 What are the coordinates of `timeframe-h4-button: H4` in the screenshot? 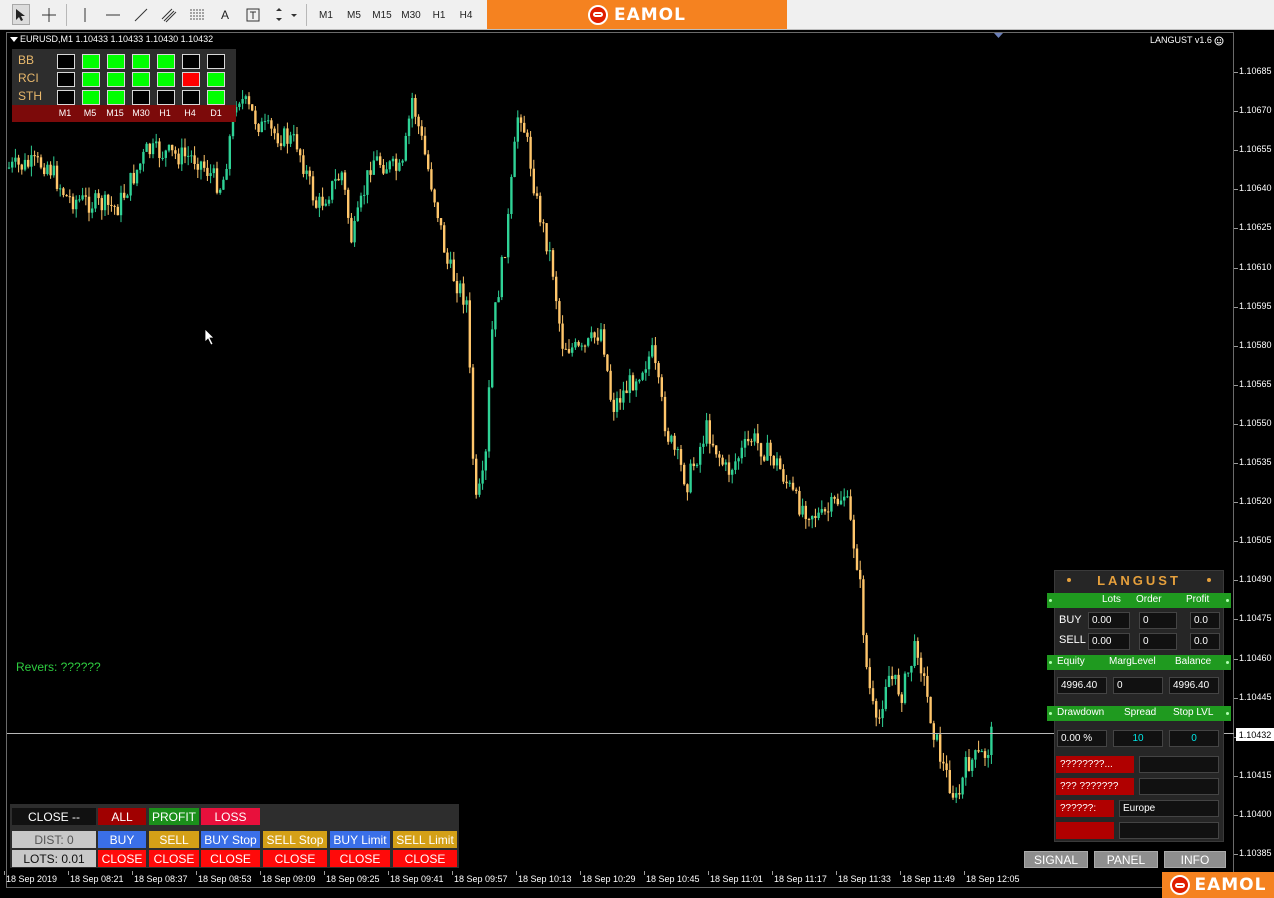 It's located at (466, 15).